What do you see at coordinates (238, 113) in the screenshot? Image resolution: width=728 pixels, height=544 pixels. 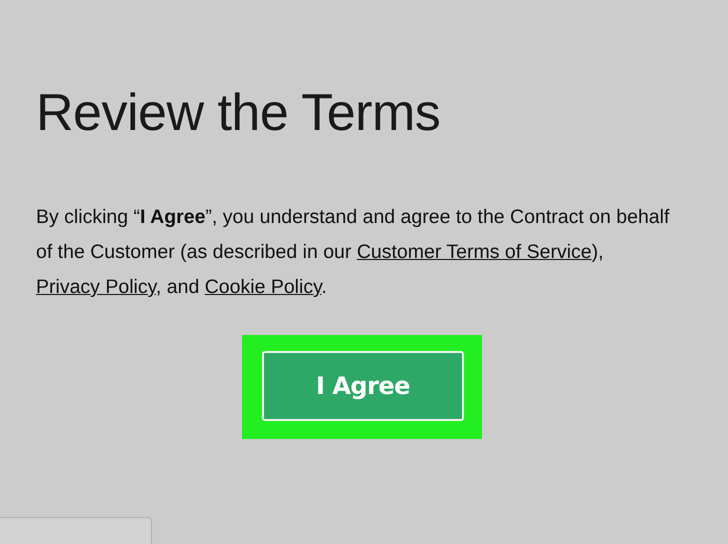 I see `page-title: Review the Terms` at bounding box center [238, 113].